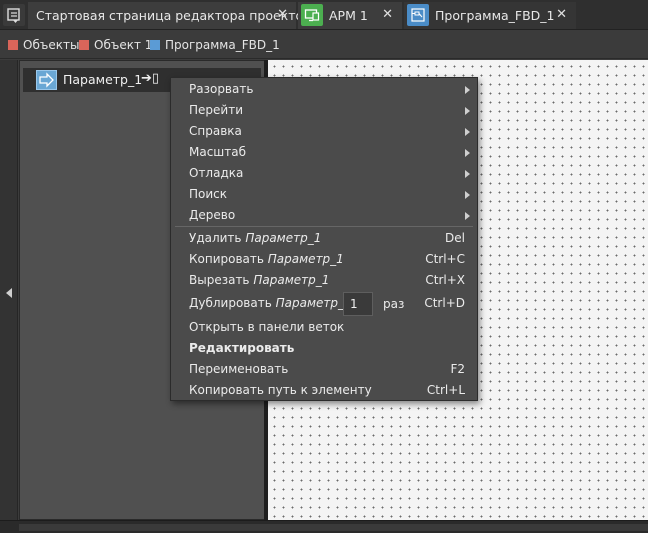 The height and width of the screenshot is (533, 648). What do you see at coordinates (14, 15) in the screenshot?
I see `tab-list-icon` at bounding box center [14, 15].